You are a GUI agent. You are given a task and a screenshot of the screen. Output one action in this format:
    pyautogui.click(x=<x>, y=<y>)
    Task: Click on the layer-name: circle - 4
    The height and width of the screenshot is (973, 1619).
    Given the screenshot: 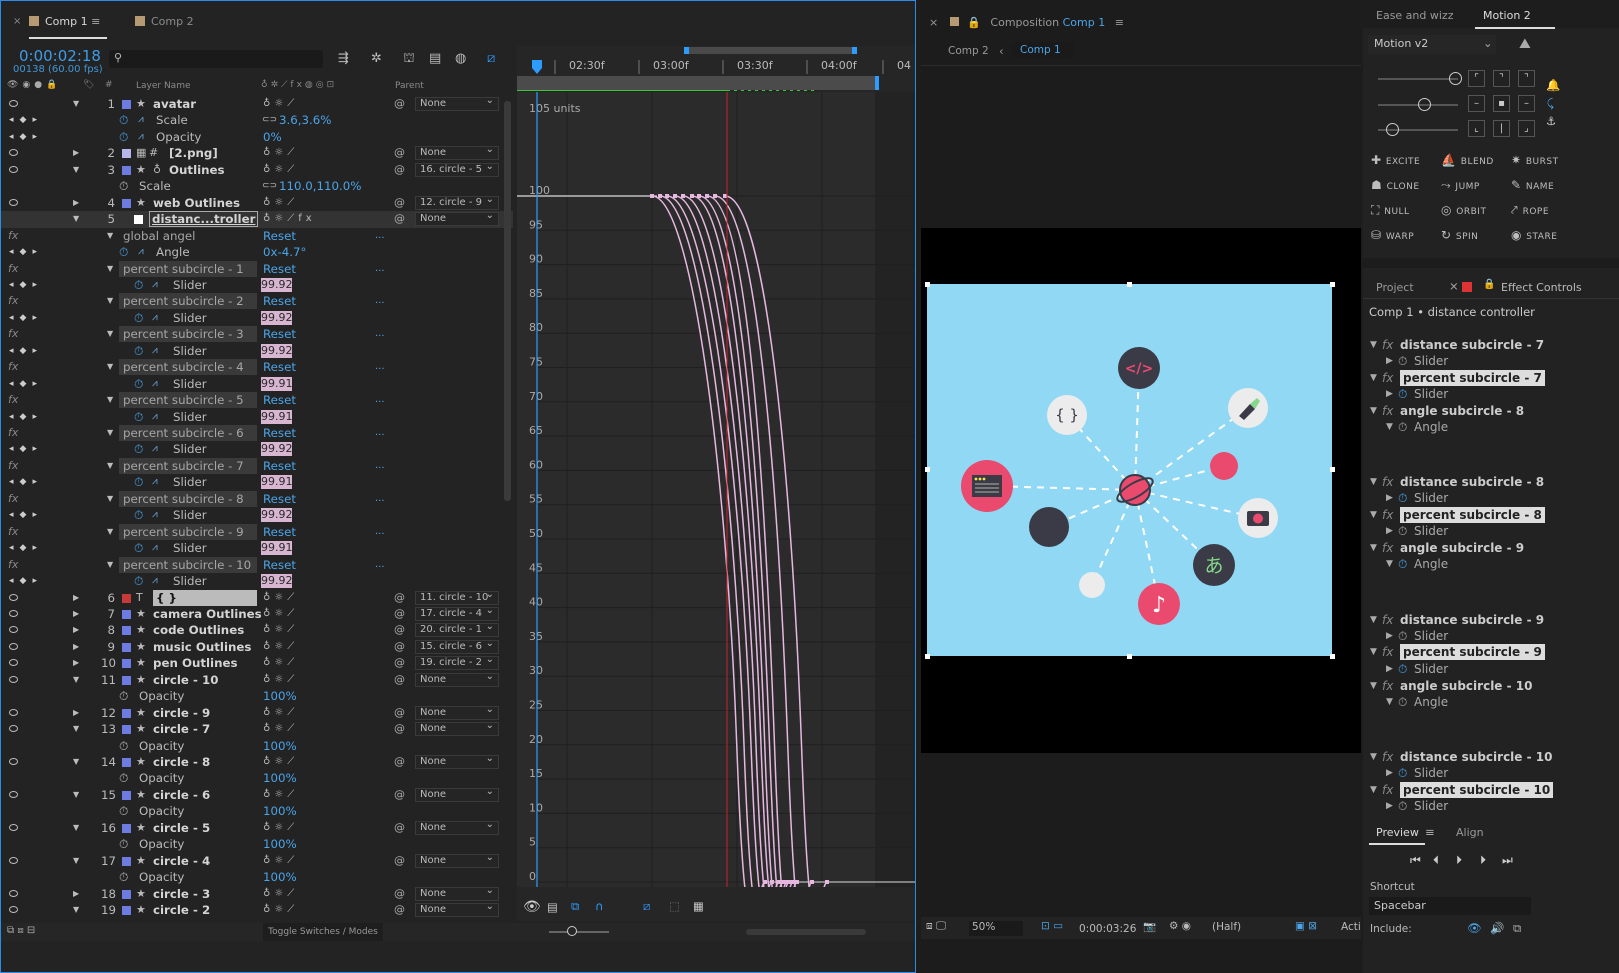 What is the action you would take?
    pyautogui.click(x=181, y=861)
    